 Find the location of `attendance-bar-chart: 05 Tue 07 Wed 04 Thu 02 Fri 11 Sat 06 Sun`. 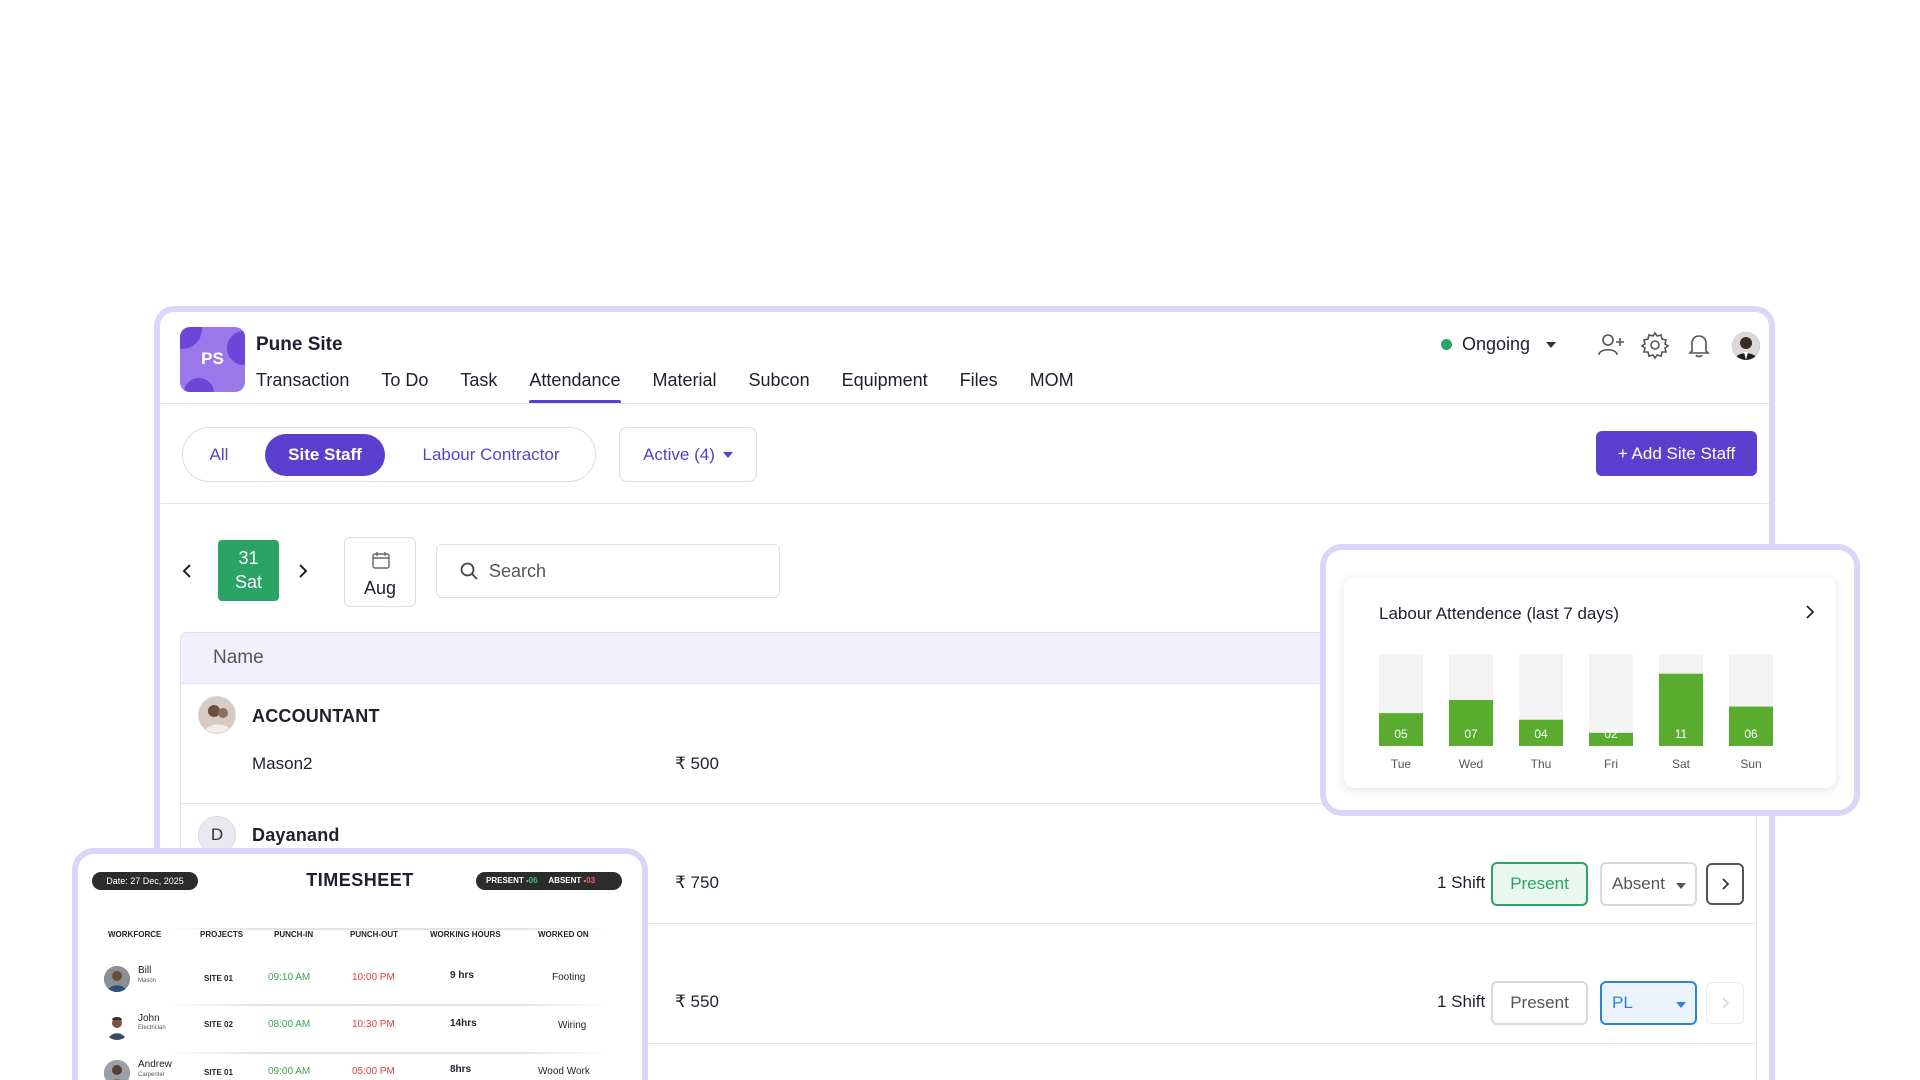

attendance-bar-chart: 05 Tue 07 Wed 04 Thu 02 Fri 11 Sat 06 Sun is located at coordinates (1576, 712).